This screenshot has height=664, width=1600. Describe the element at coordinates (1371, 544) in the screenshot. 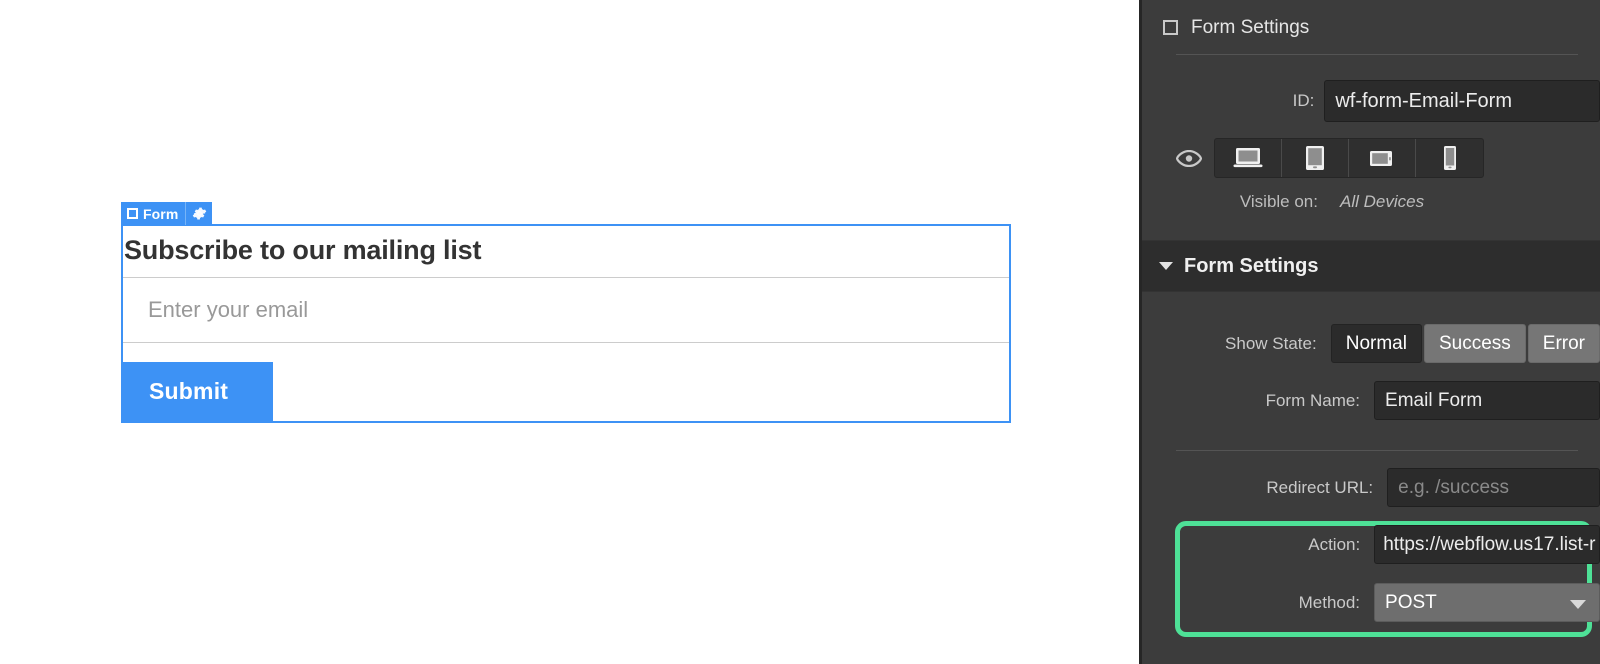

I see `action-row: Action: https://webflow.us17.list-r` at that location.